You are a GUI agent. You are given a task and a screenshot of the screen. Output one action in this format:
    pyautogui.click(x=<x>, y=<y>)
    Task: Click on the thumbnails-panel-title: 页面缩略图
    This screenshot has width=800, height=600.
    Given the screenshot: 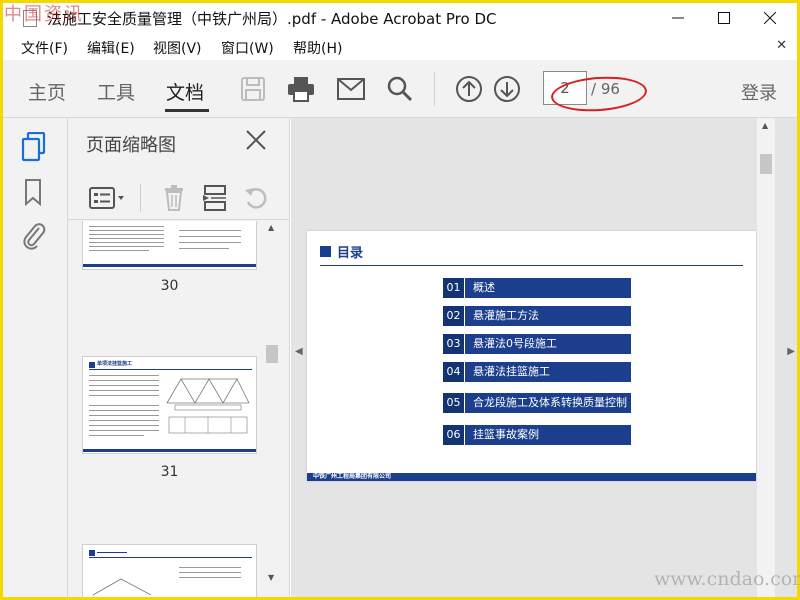 What is the action you would take?
    pyautogui.click(x=131, y=145)
    